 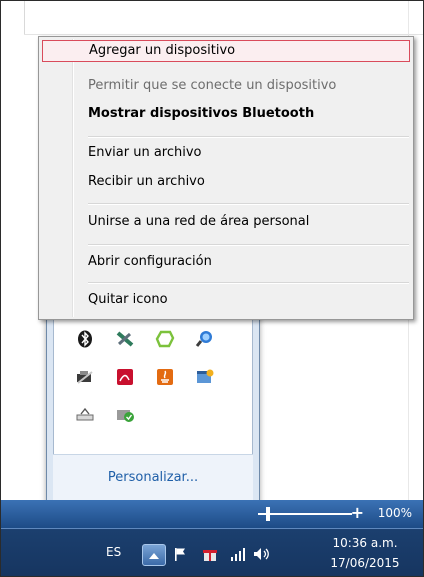 I want to click on language-indicator: ES, so click(x=113, y=552).